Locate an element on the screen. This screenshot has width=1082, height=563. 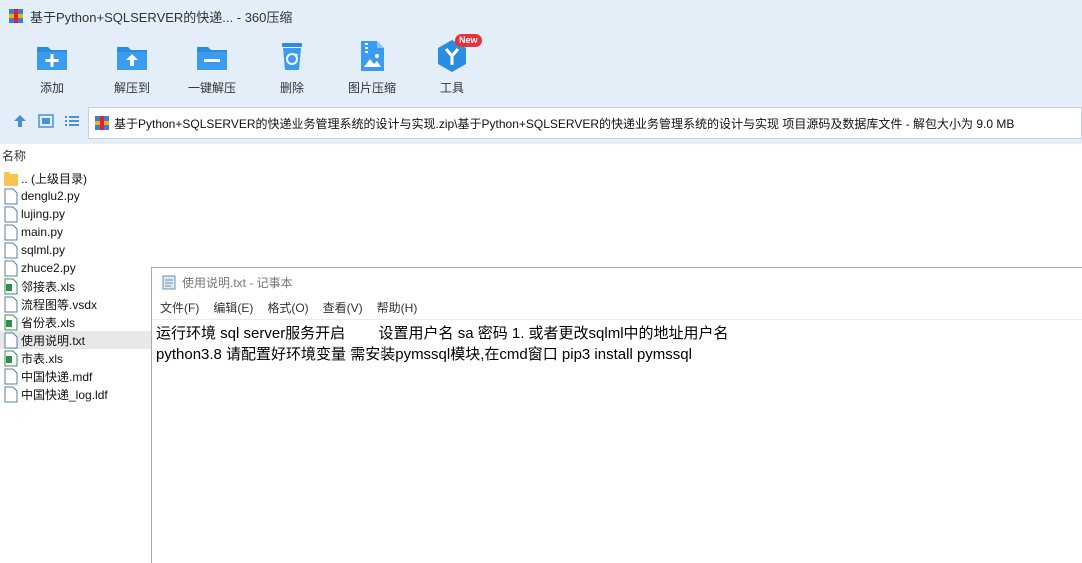
one-click-extract-icon is located at coordinates (212, 58).